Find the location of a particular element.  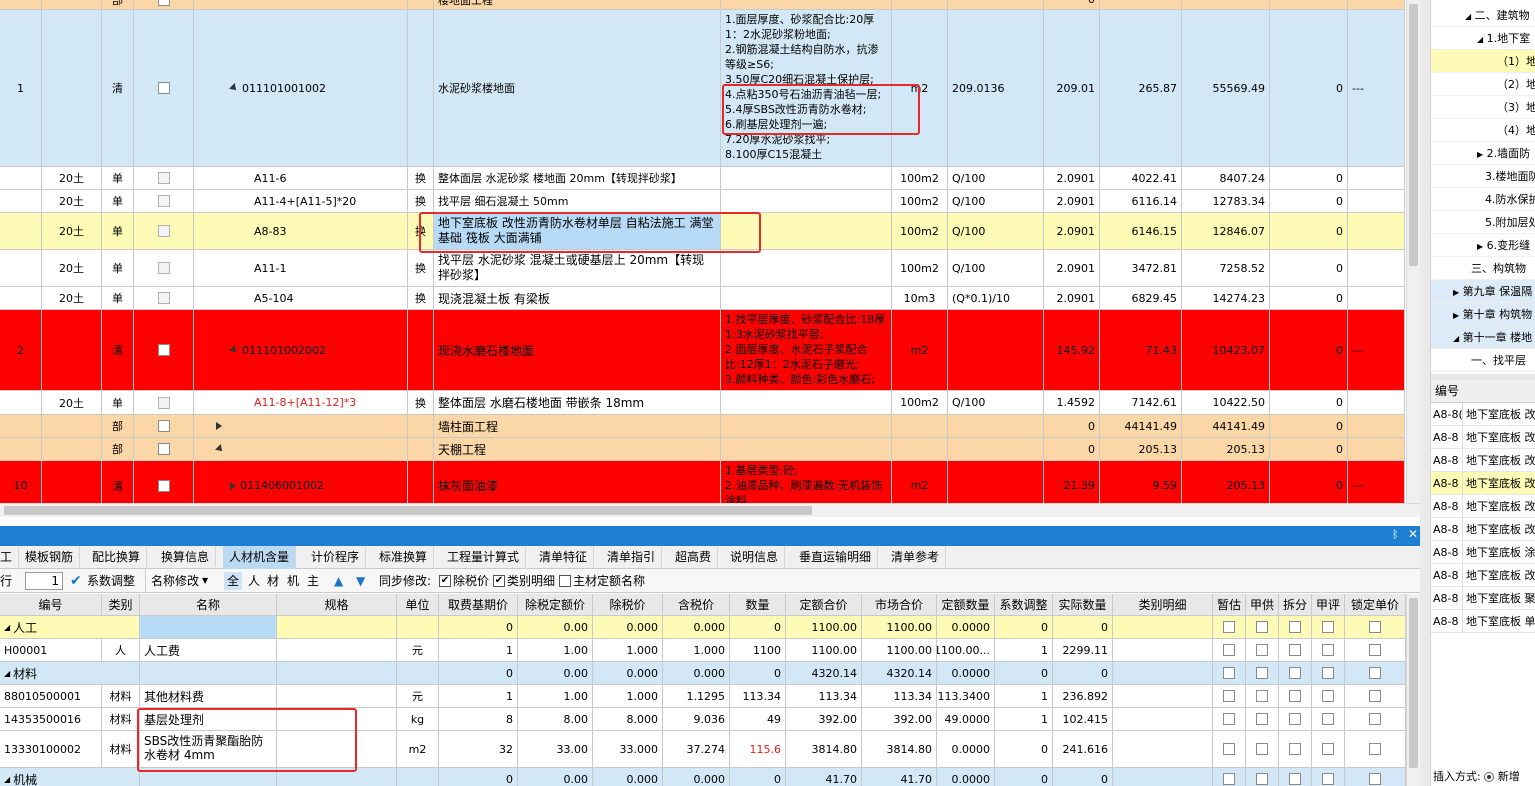

col-header: 名称 is located at coordinates (208, 604).